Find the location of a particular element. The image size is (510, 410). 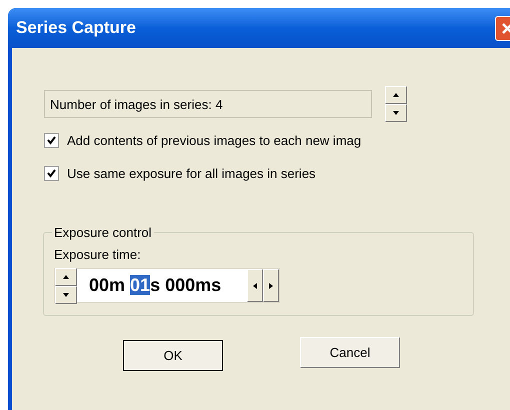

right-arrow-icon is located at coordinates (271, 286).